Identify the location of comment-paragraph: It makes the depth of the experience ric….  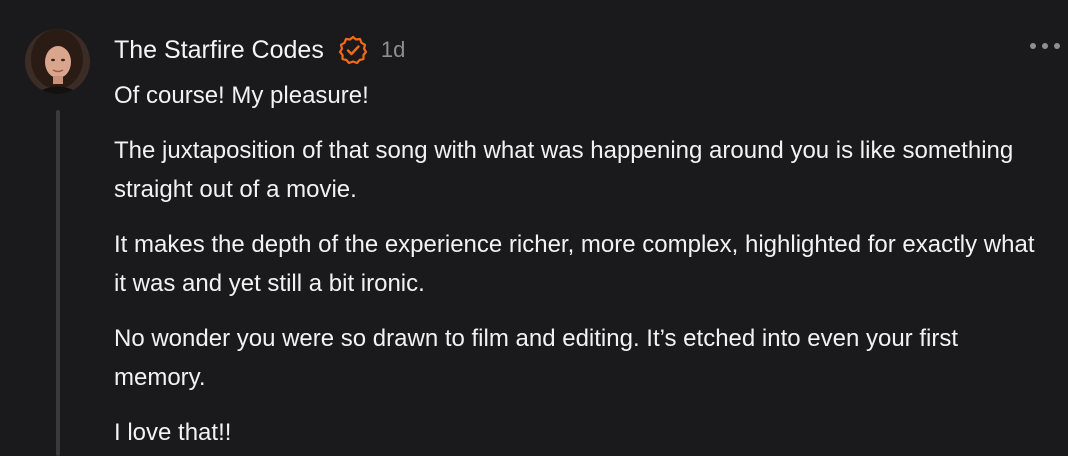
(574, 264).